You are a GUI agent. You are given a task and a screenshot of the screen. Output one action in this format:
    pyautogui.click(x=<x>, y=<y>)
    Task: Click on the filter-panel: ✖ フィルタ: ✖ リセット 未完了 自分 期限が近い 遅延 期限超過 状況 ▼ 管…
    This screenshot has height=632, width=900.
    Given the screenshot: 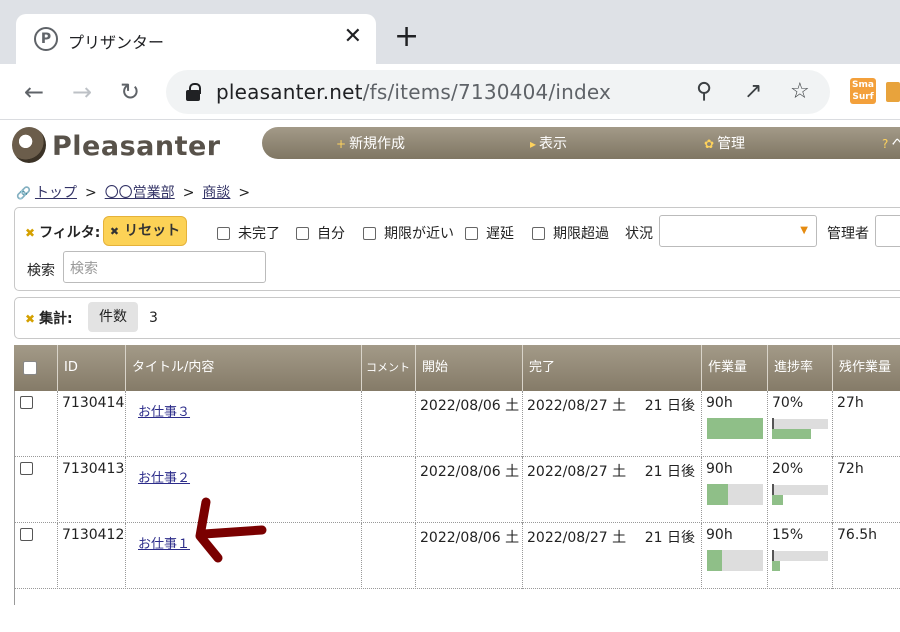 What is the action you would take?
    pyautogui.click(x=457, y=249)
    